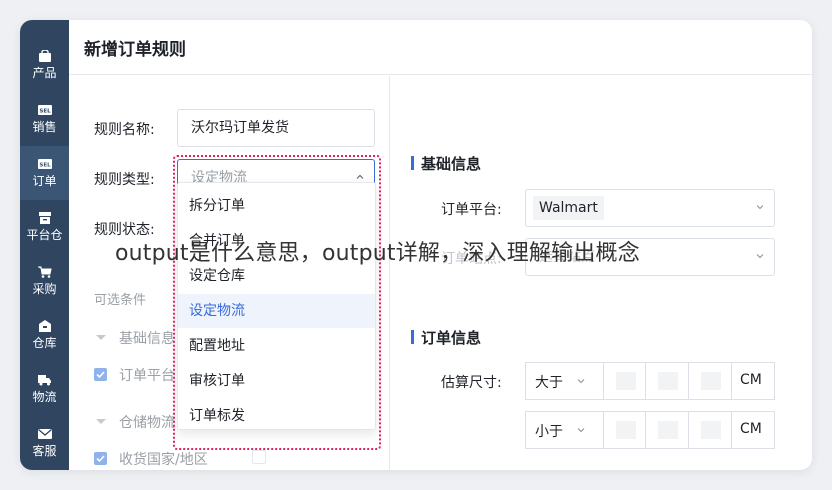 The image size is (832, 490). Describe the element at coordinates (135, 50) in the screenshot. I see `page-title: 新增订单规则` at that location.